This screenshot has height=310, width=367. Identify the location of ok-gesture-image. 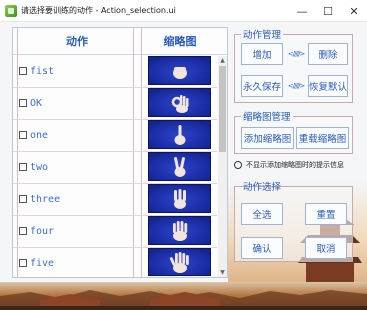
(179, 103).